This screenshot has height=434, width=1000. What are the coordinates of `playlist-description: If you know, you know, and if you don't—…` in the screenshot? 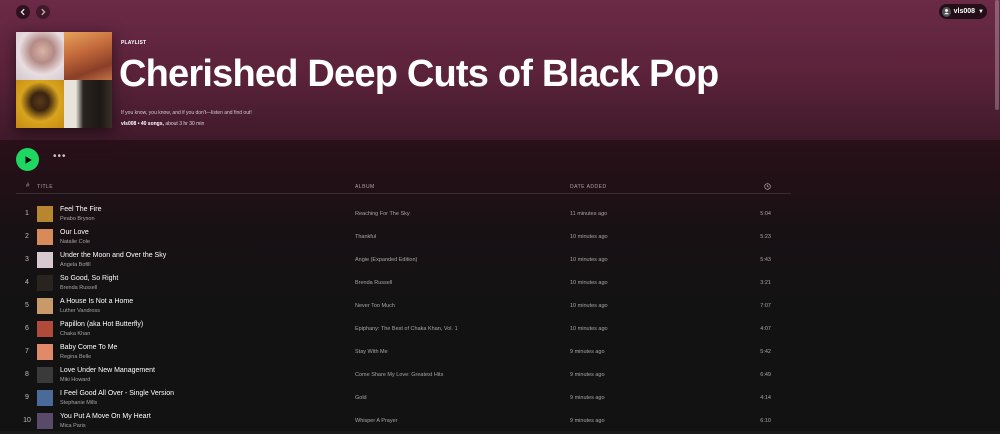 It's located at (186, 113).